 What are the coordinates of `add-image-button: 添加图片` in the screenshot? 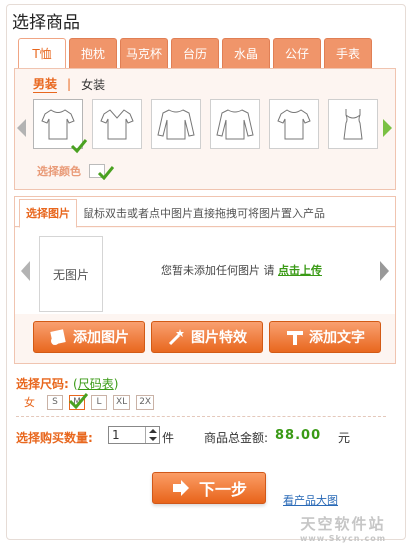 It's located at (89, 337).